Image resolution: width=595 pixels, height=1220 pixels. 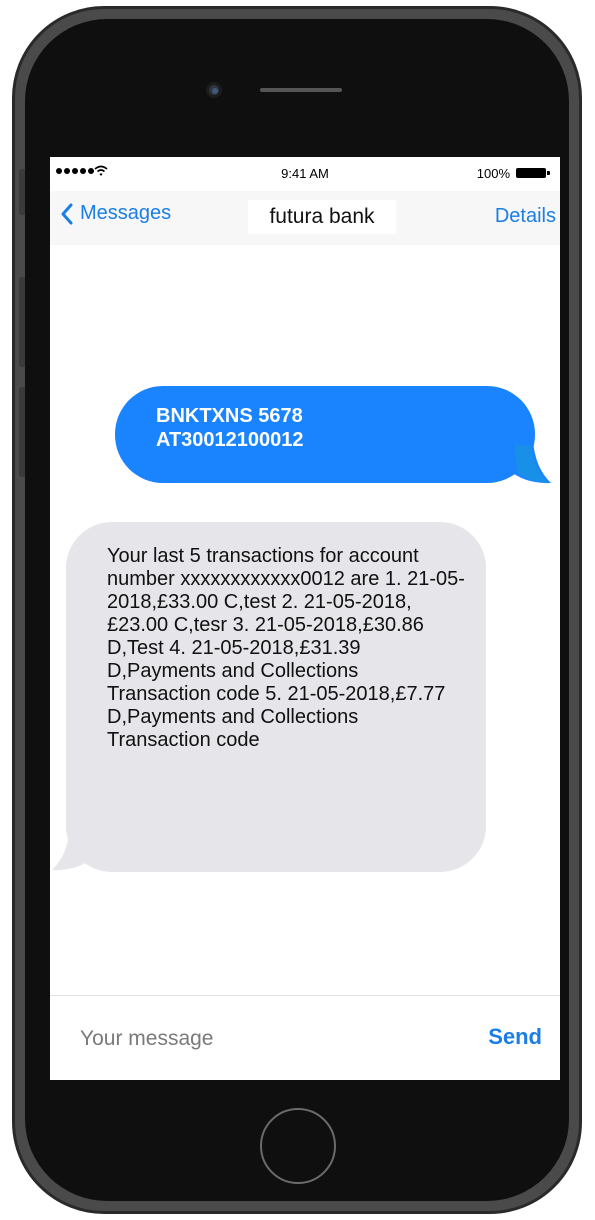 I want to click on status-bar: 9:41 AM 100%, so click(x=305, y=174).